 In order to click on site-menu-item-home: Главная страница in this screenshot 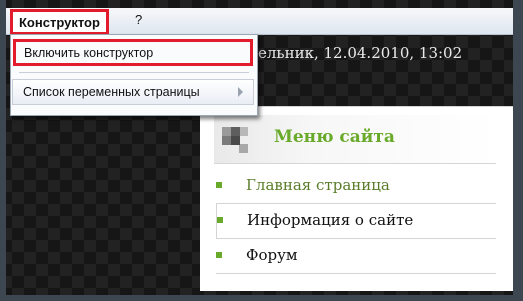, I will do `click(356, 186)`.